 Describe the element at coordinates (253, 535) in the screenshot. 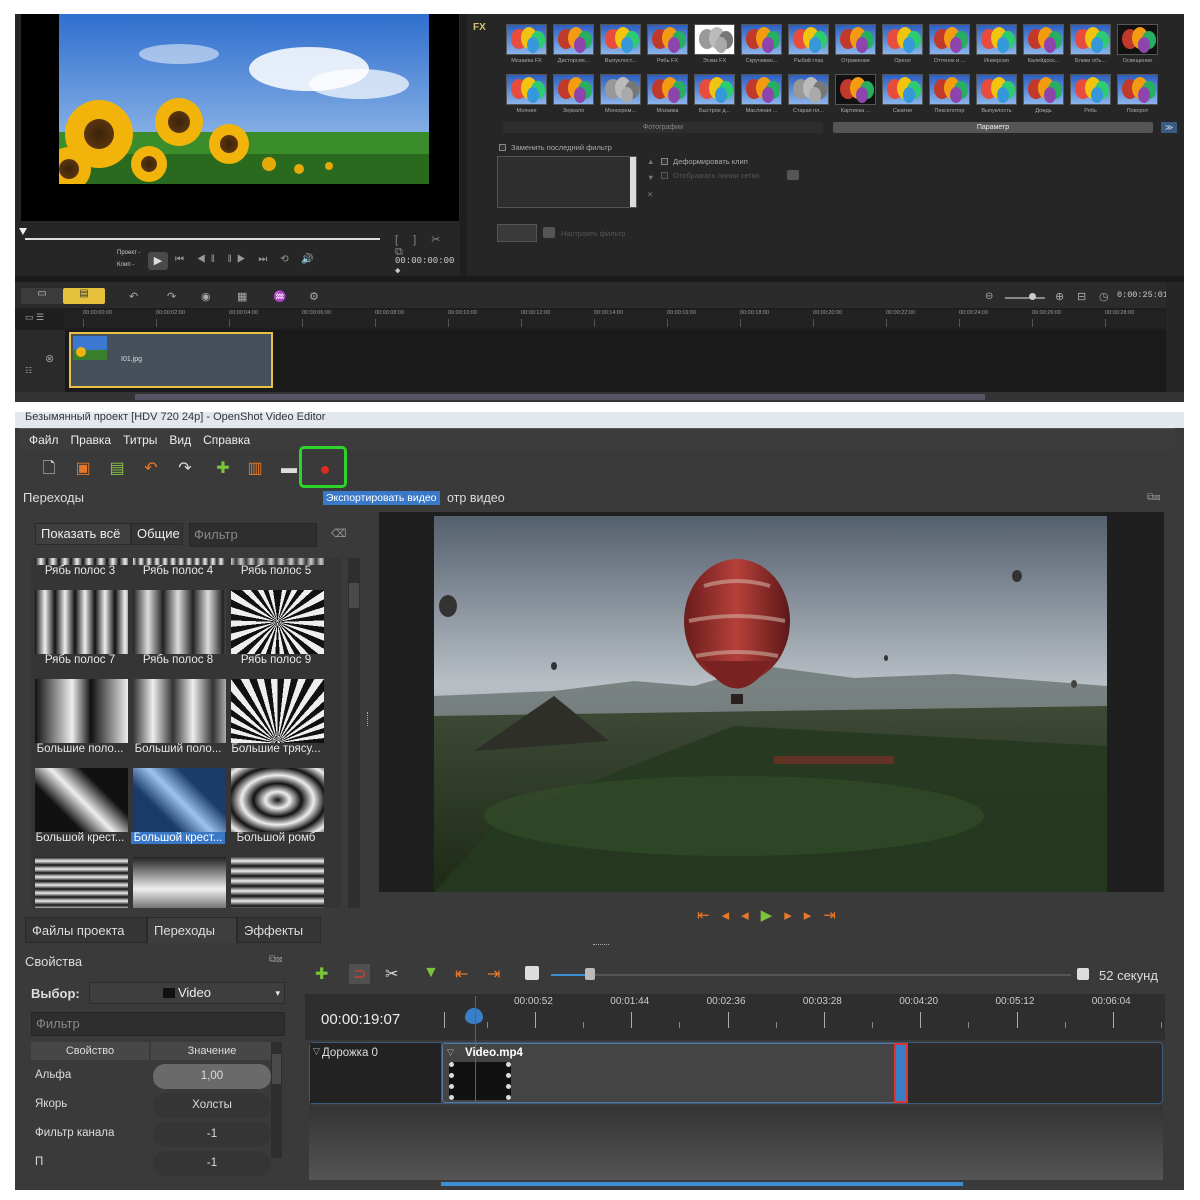

I see `transitions-filter-input: Фильтр` at that location.